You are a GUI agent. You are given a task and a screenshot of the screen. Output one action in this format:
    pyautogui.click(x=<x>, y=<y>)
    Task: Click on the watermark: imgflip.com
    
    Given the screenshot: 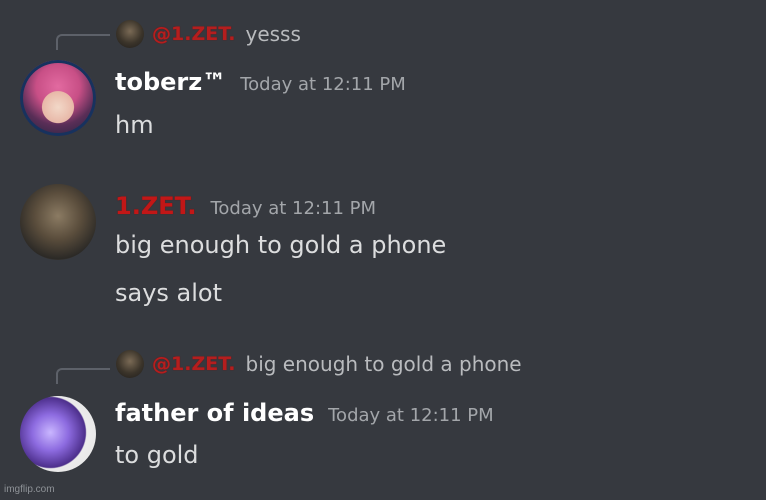 What is the action you would take?
    pyautogui.click(x=29, y=489)
    